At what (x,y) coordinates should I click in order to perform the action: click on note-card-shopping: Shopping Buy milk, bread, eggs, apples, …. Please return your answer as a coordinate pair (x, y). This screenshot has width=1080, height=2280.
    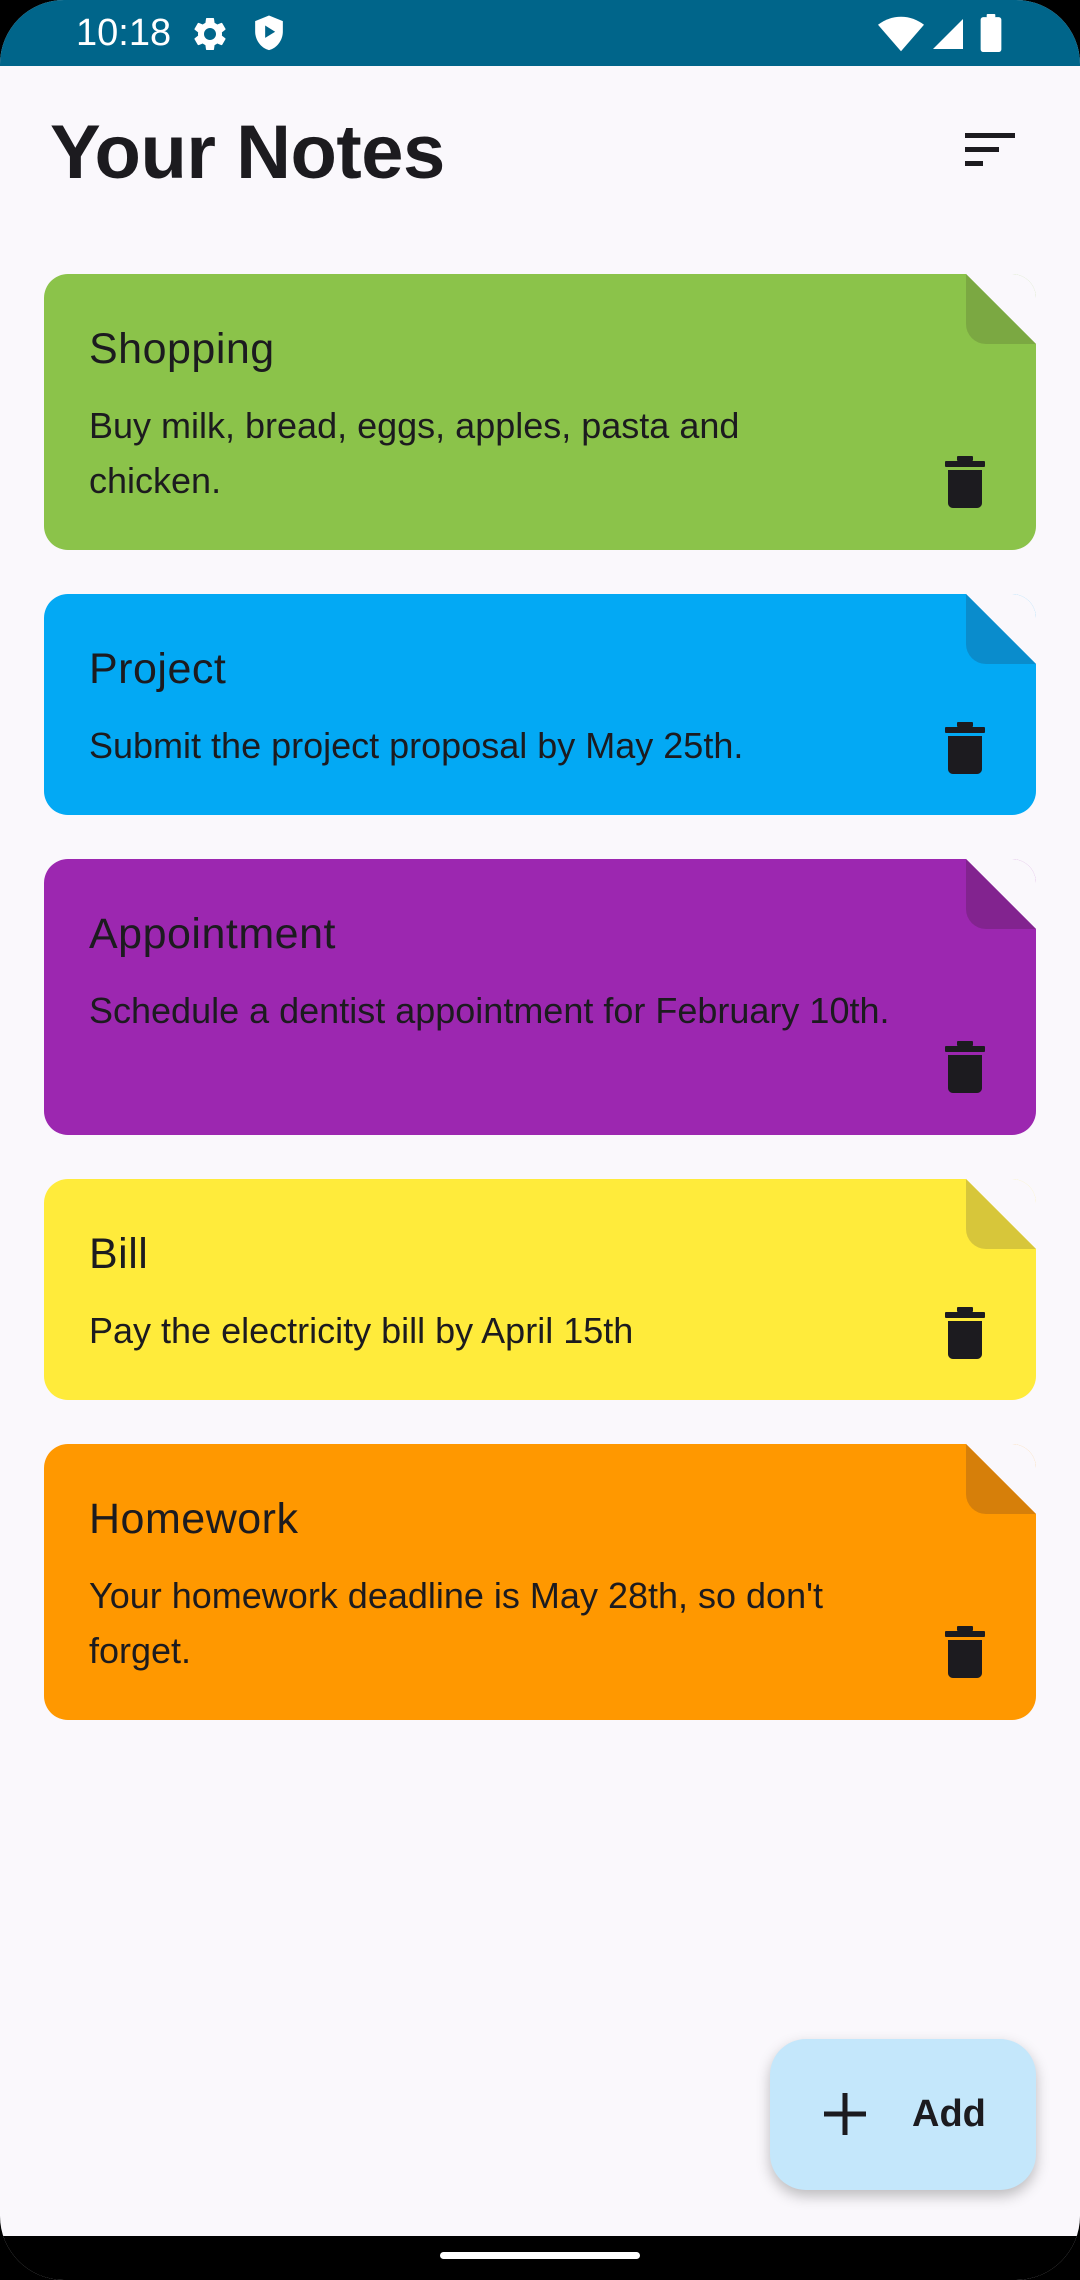
    Looking at the image, I should click on (540, 412).